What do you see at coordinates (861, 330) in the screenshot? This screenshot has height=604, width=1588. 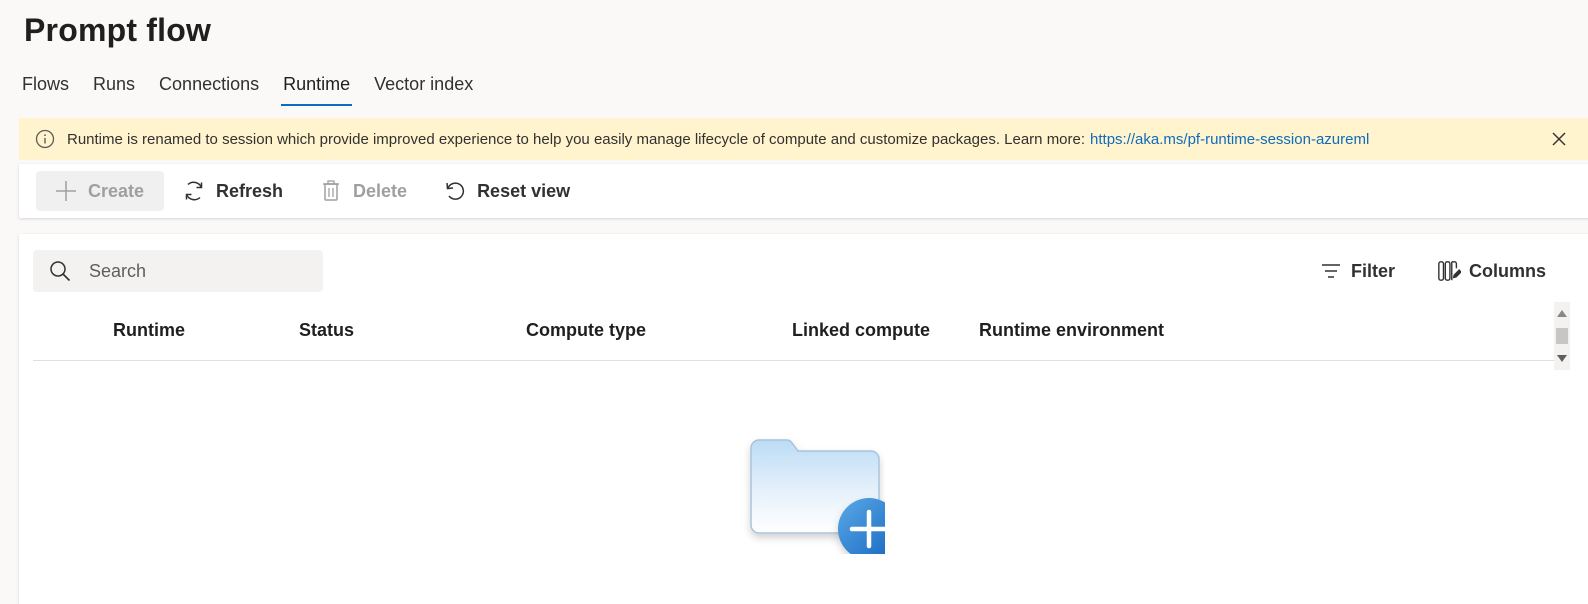 I see `column-header-linked-compute: Linked compute` at bounding box center [861, 330].